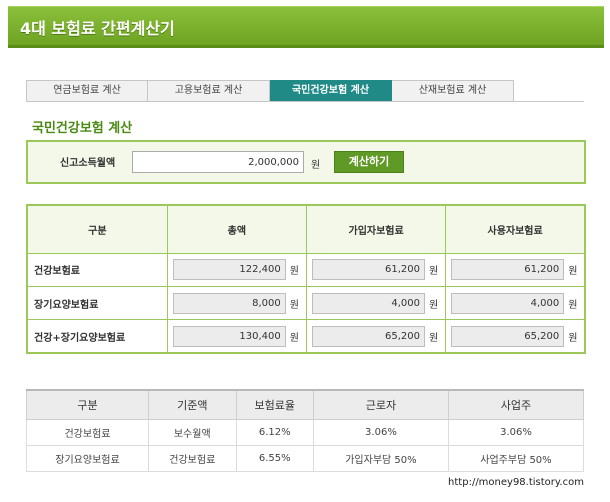  I want to click on table-cell: 장기요양보험료, so click(87, 458).